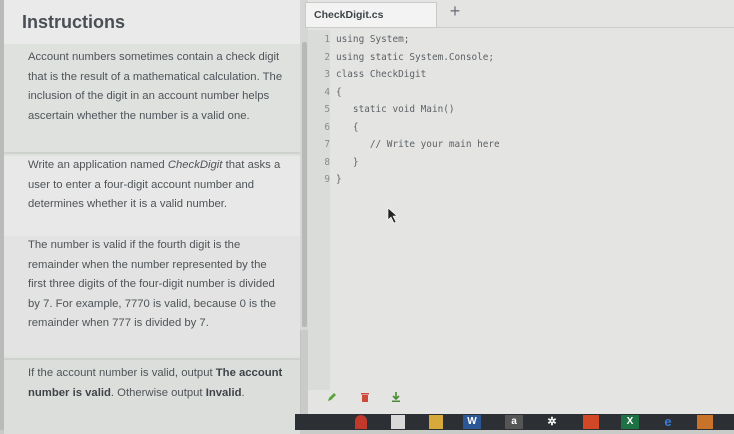 Image resolution: width=734 pixels, height=434 pixels. Describe the element at coordinates (327, 127) in the screenshot. I see `line-number: 6` at that location.